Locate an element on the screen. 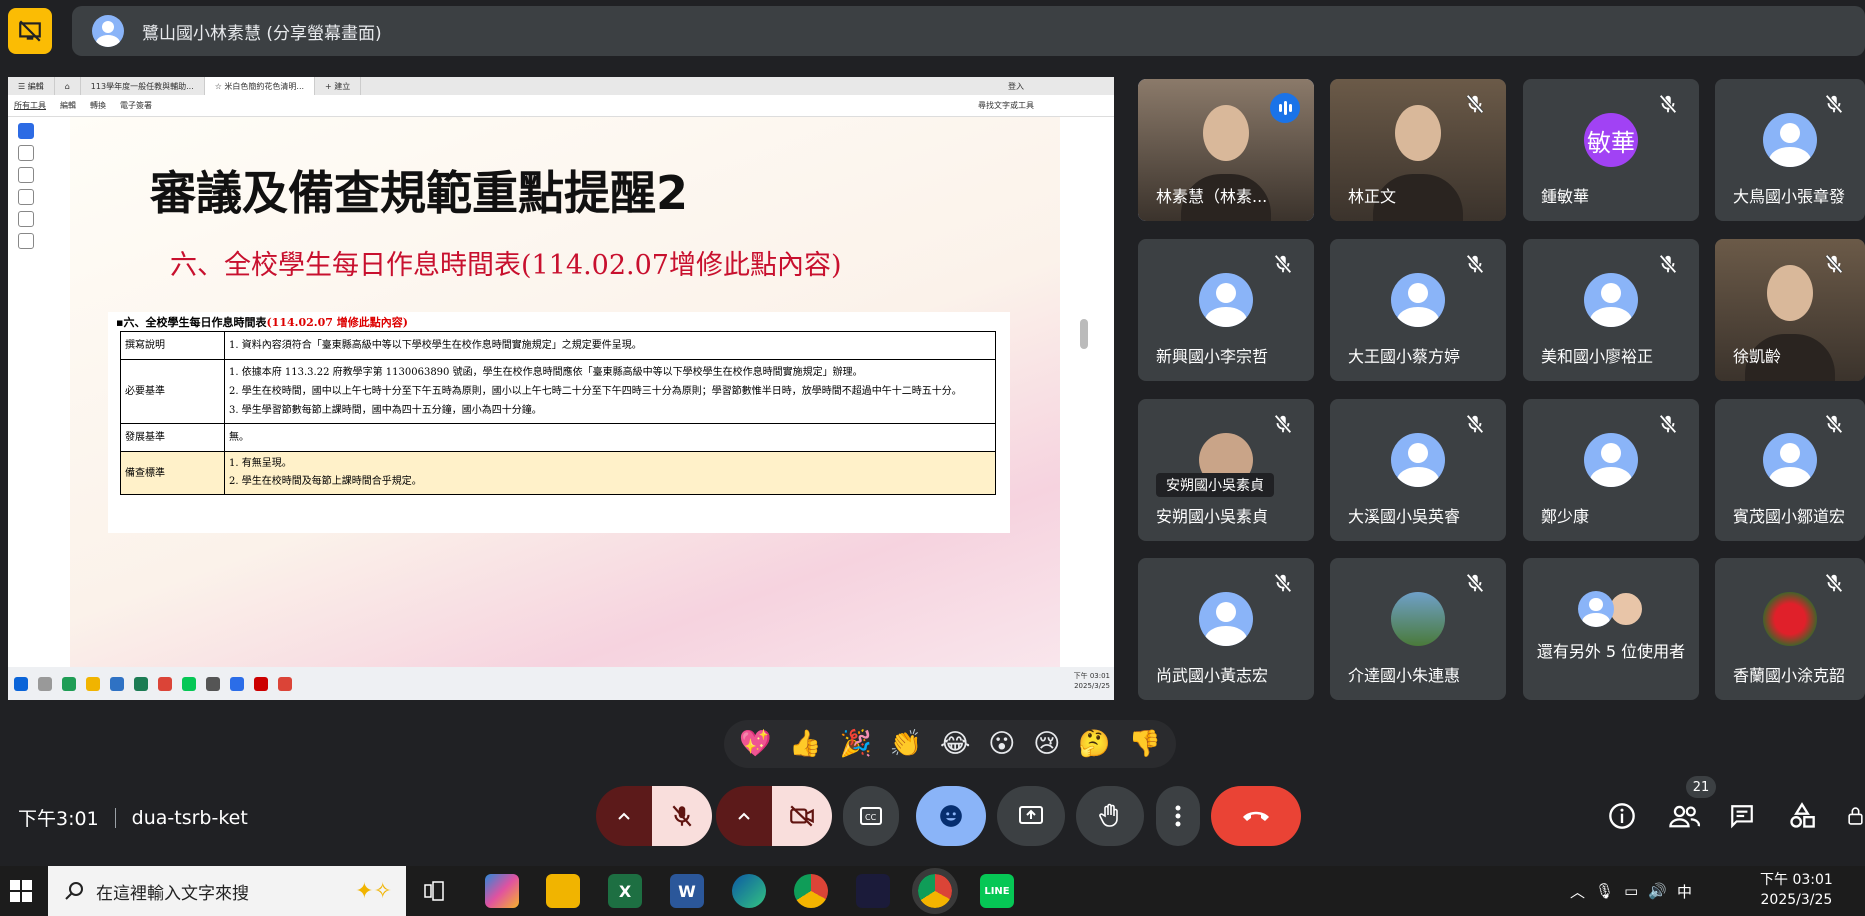  participant-name: 大鳥國小張章發 is located at coordinates (1789, 196).